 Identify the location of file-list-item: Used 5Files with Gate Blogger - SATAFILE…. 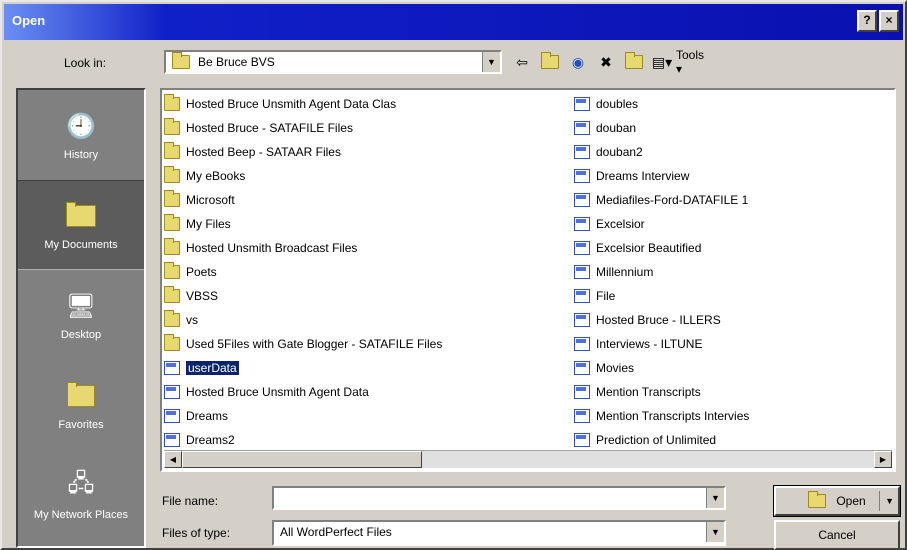
(364, 344).